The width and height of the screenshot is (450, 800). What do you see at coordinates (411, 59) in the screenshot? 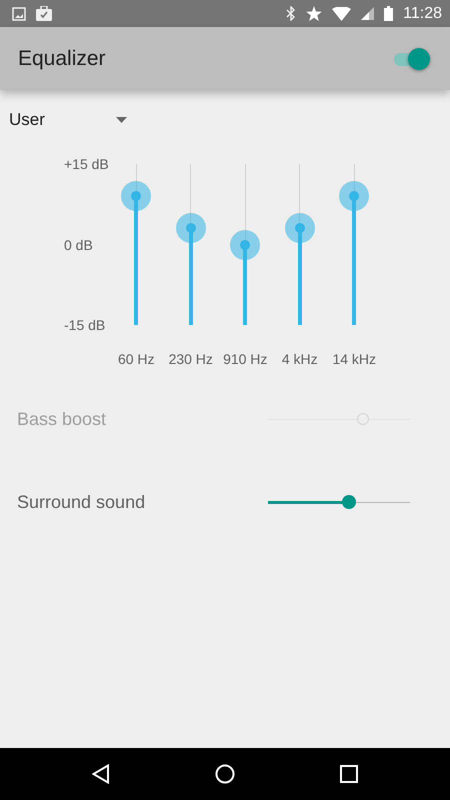
I see `toggle-switch` at bounding box center [411, 59].